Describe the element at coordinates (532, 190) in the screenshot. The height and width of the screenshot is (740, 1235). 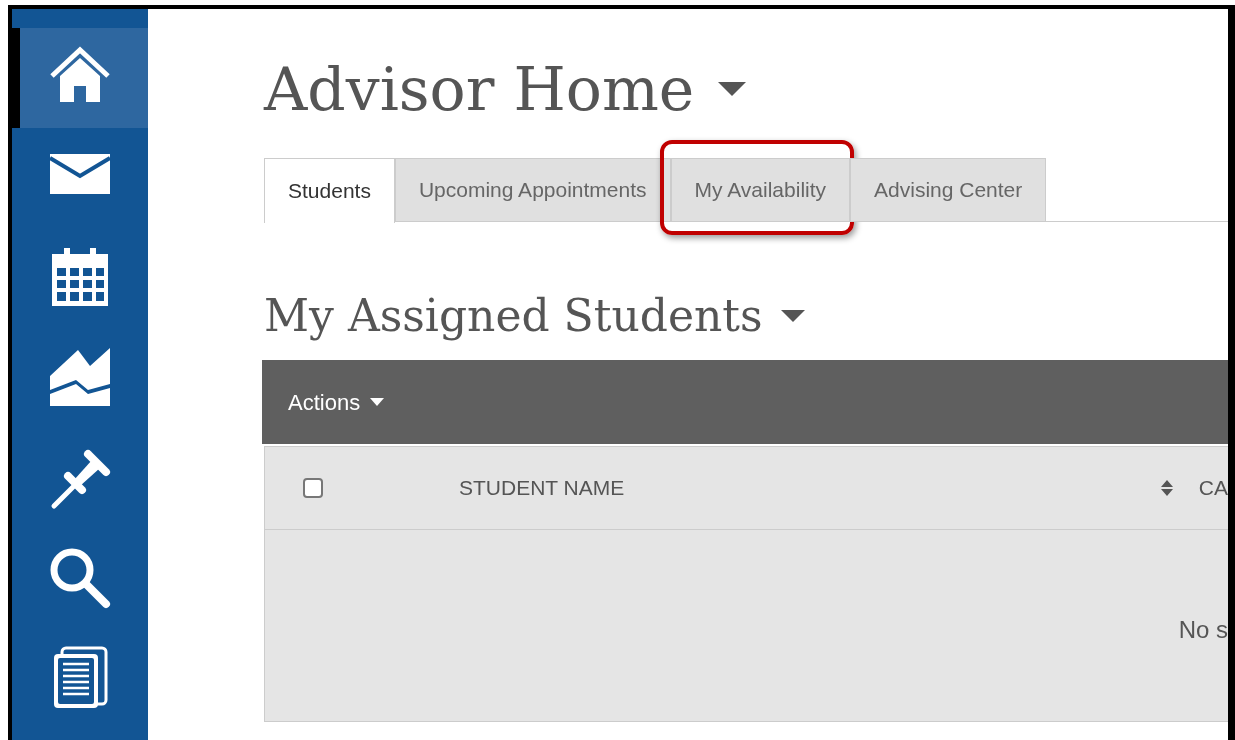
I see `tab: Upcoming Appointments` at that location.